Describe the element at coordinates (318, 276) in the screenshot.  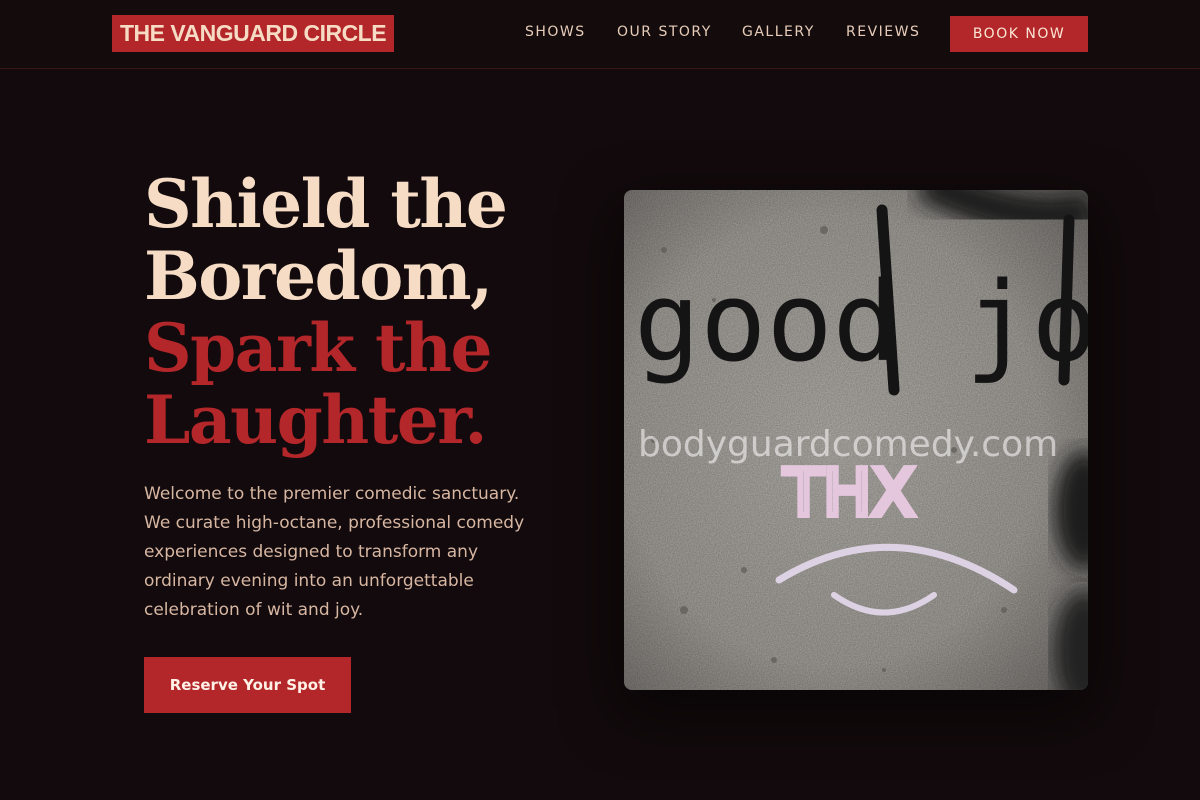
I see `headline-line-2: Boredom,` at that location.